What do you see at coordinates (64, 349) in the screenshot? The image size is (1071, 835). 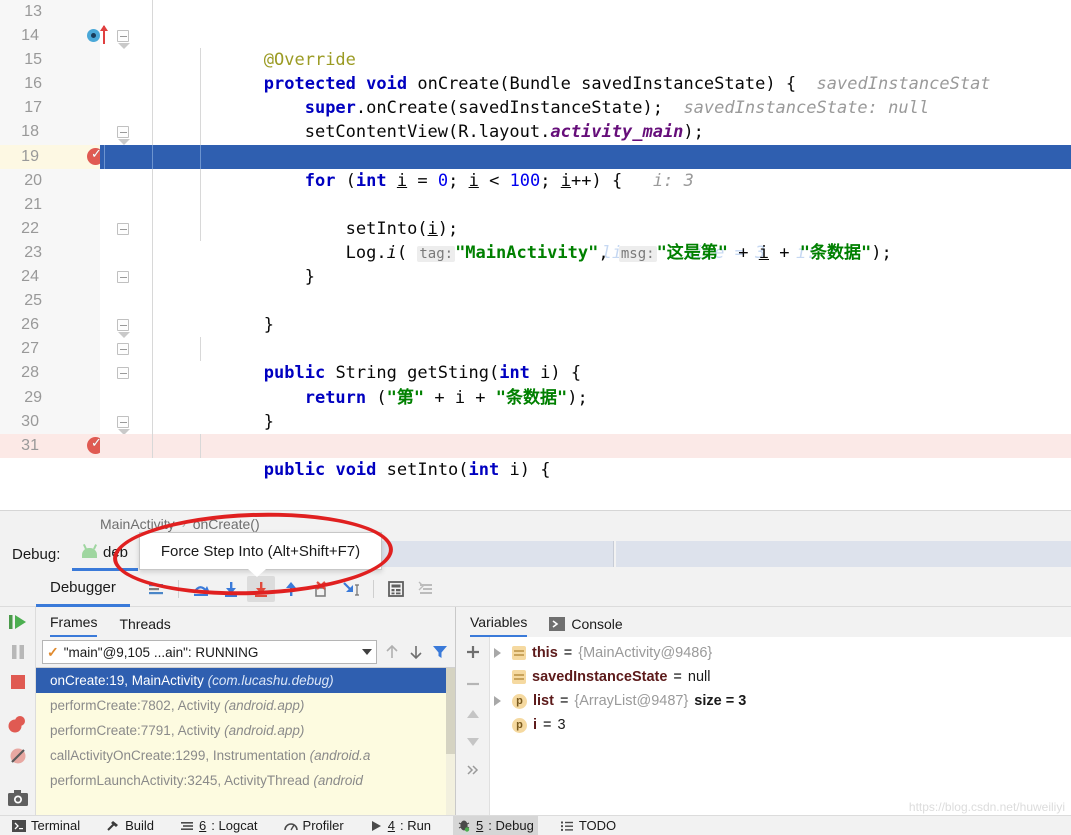 I see `gutter-27: 27` at bounding box center [64, 349].